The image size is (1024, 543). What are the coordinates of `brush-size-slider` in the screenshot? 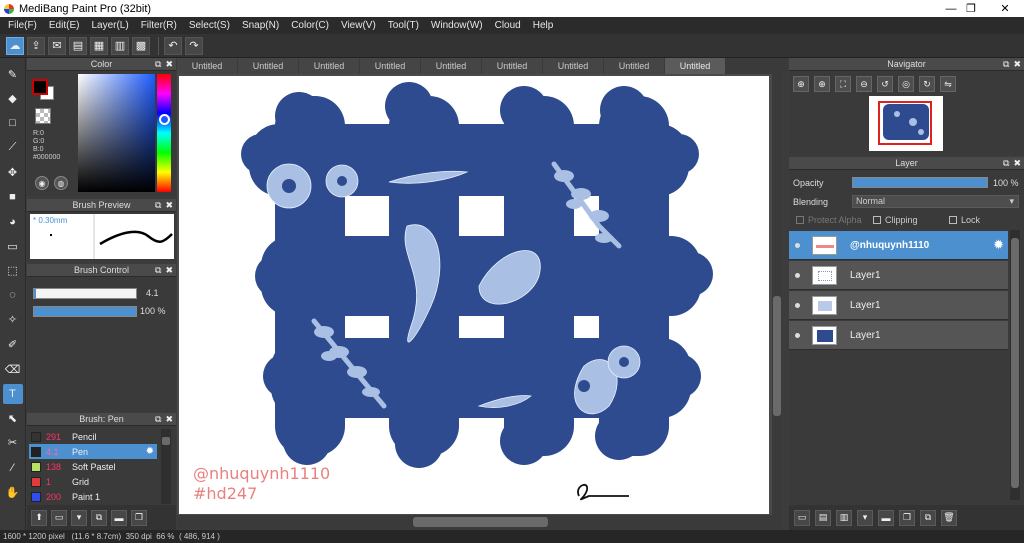 It's located at (85, 293).